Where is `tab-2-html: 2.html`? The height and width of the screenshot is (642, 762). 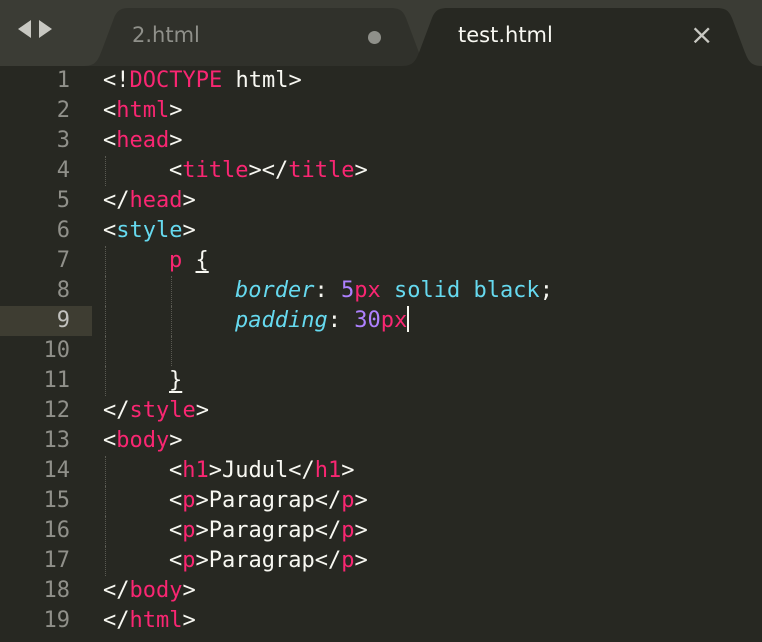
tab-2-html: 2.html is located at coordinates (260, 37).